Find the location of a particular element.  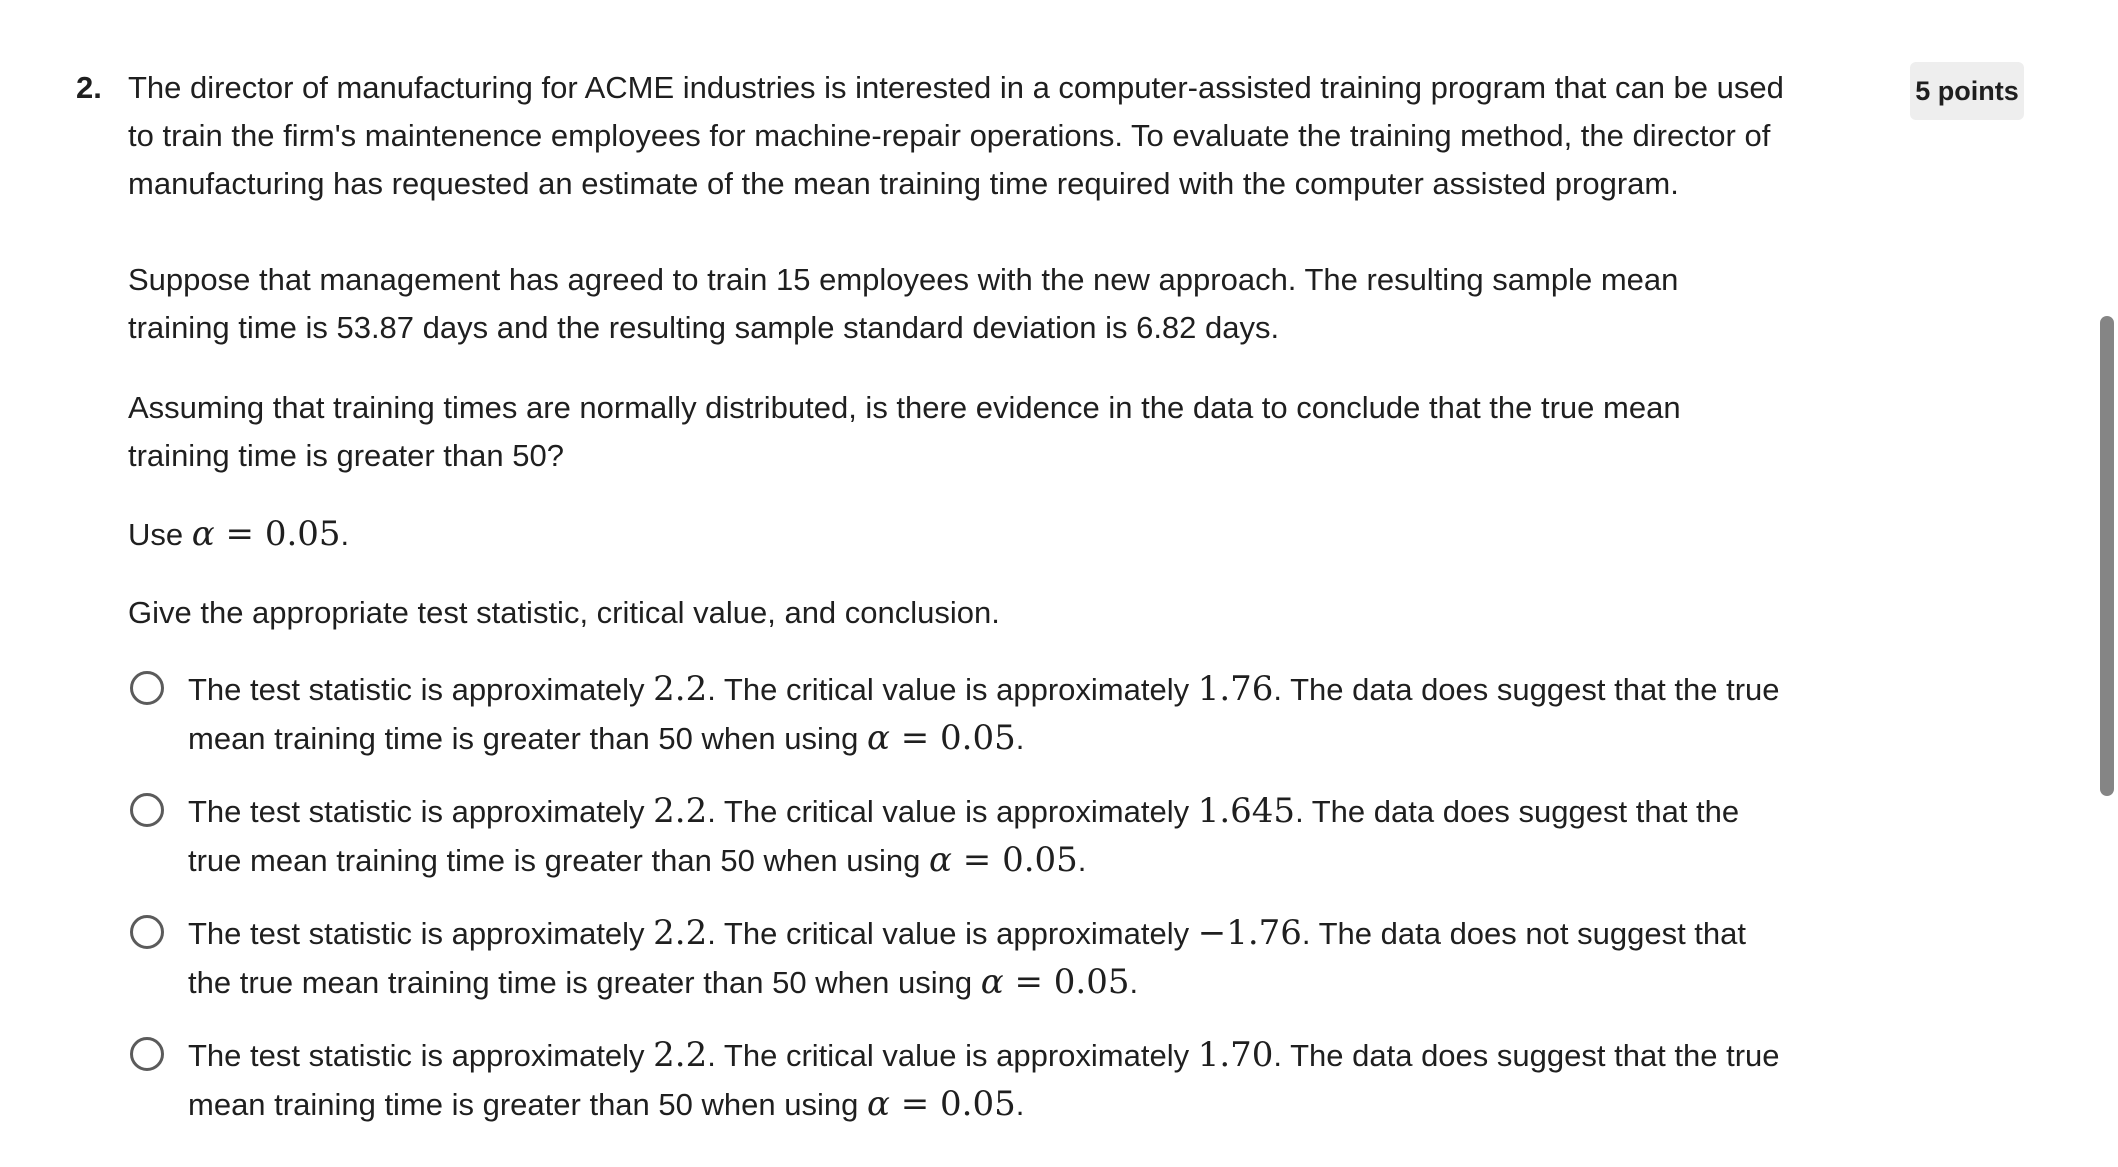

alpha-suffix: . is located at coordinates (345, 534).